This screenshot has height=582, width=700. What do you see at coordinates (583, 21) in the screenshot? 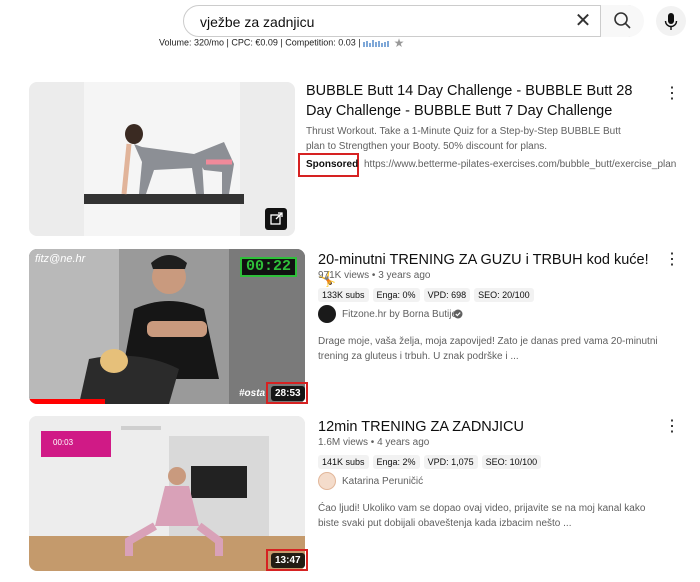
I see `close-icon: ✕` at bounding box center [583, 21].